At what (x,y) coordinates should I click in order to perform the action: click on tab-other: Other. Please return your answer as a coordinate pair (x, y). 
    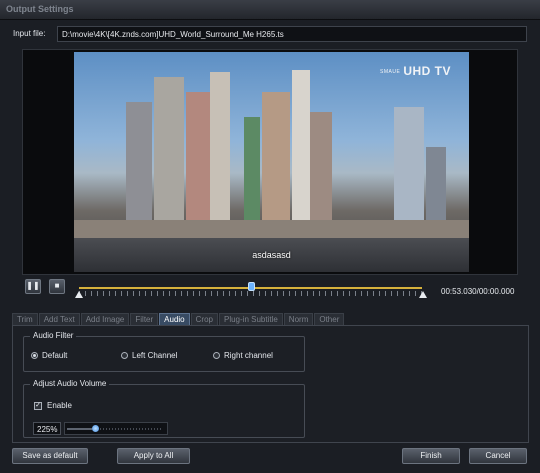
    Looking at the image, I should click on (329, 319).